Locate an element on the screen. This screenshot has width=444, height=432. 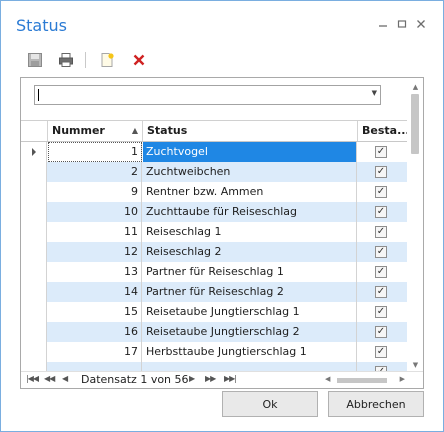
table-row: 1 Zuchtvogel ✓ is located at coordinates (214, 152).